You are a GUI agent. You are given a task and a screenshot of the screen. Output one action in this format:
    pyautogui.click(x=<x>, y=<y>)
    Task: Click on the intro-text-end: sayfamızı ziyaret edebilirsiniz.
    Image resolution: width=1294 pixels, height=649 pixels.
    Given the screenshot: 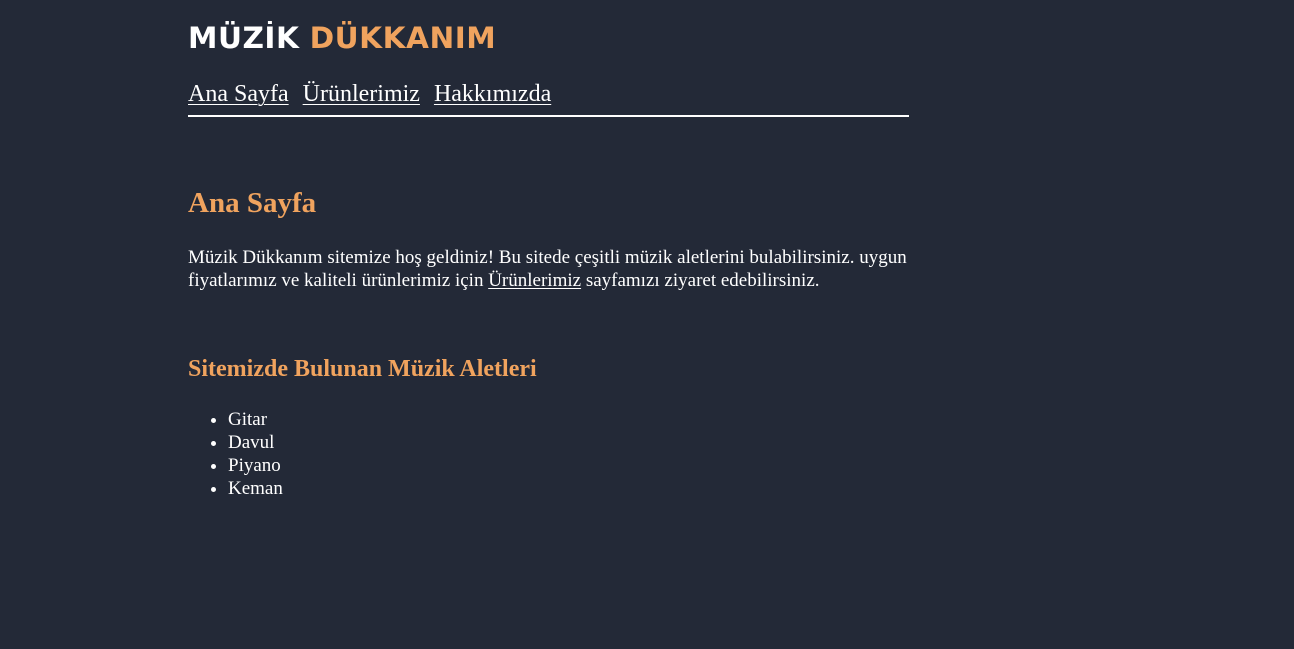 What is the action you would take?
    pyautogui.click(x=700, y=280)
    